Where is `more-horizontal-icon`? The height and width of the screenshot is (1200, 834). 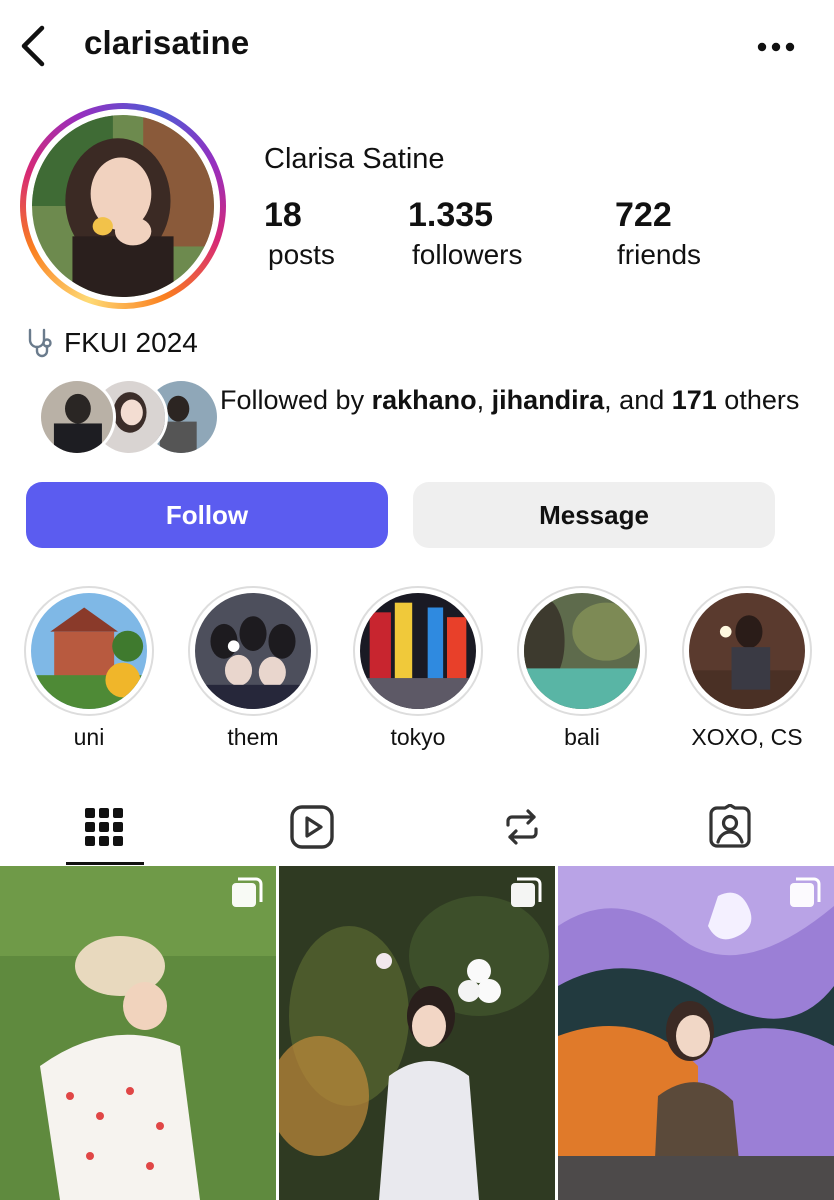
more-horizontal-icon is located at coordinates (776, 47).